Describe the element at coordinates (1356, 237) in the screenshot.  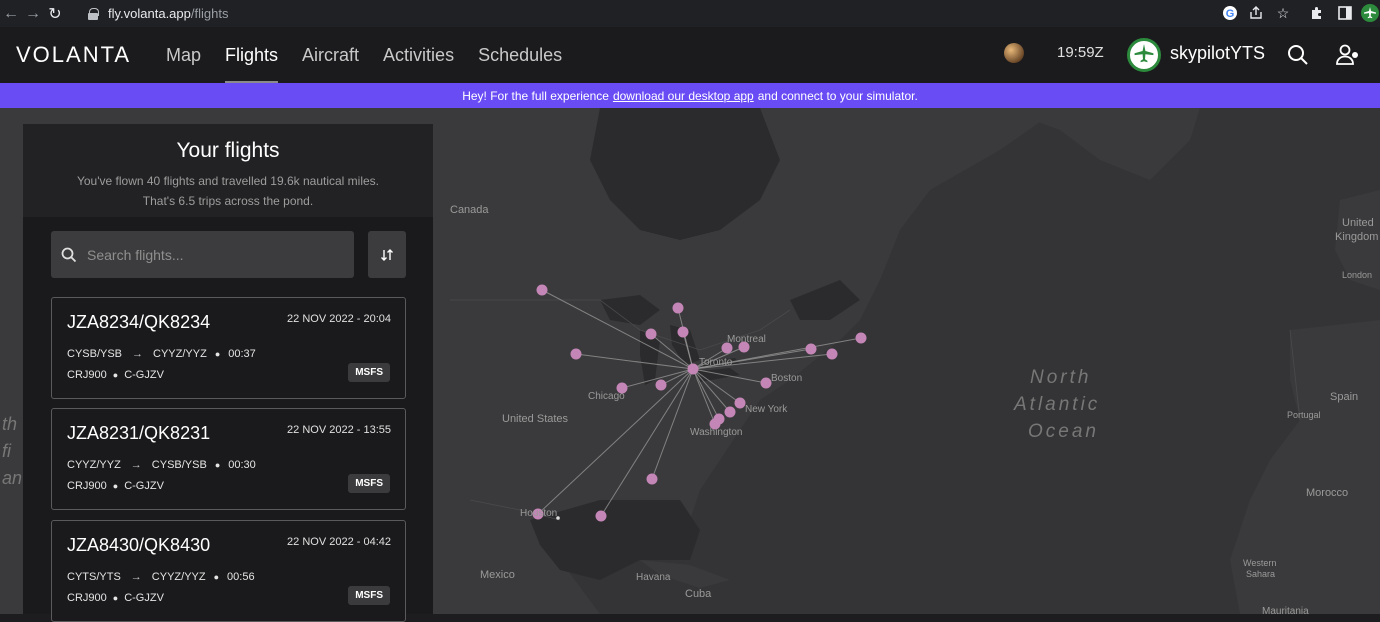
I see `map-label-kingdom: Kingdom` at that location.